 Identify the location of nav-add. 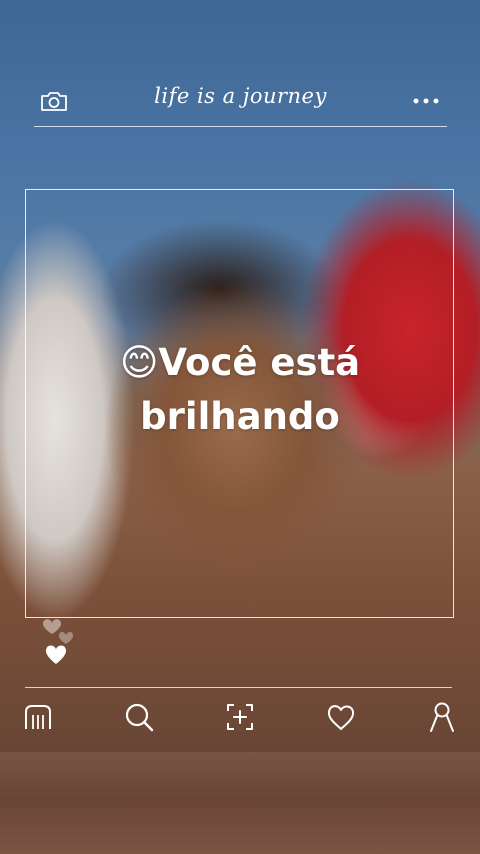
(240, 717).